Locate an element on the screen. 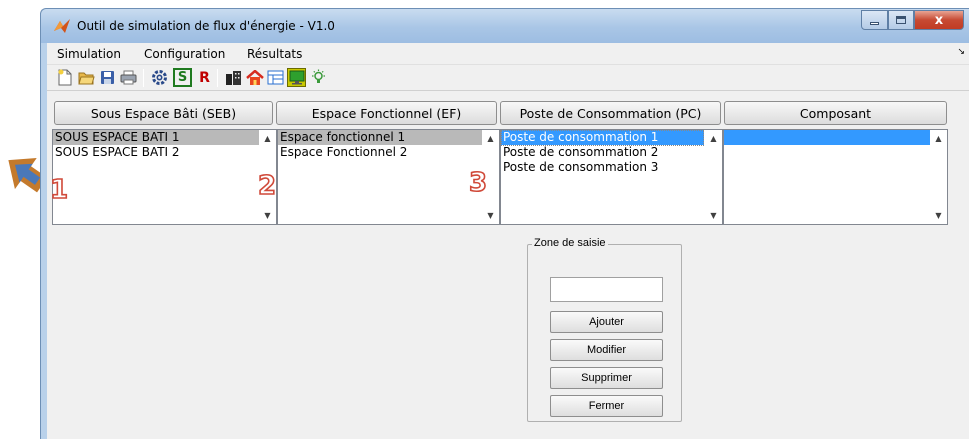 The image size is (969, 439). menu-configuration: Configuration is located at coordinates (184, 54).